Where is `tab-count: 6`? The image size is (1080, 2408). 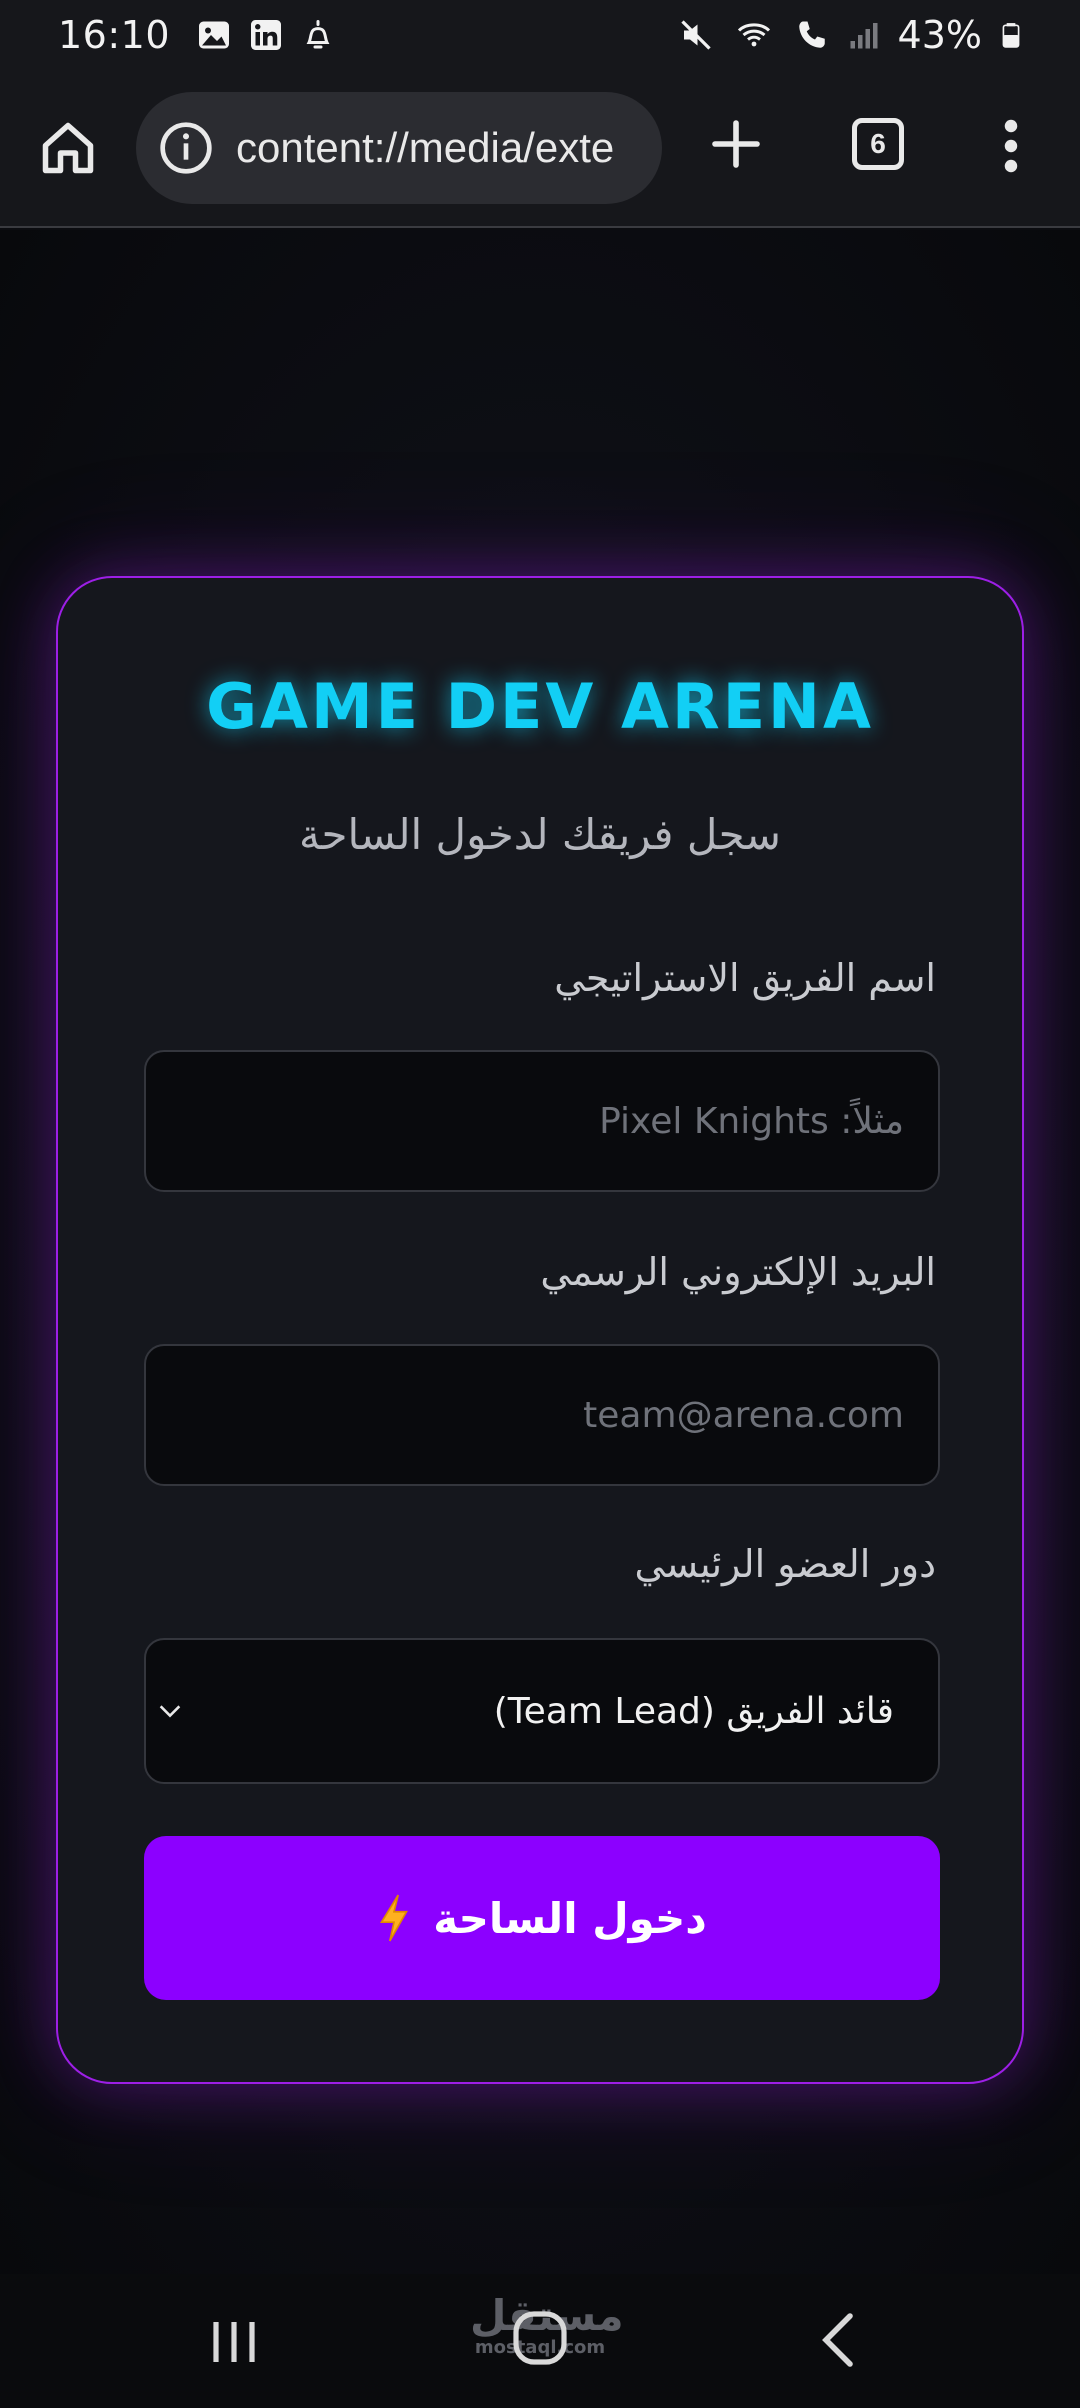
tab-count: 6 is located at coordinates (878, 143).